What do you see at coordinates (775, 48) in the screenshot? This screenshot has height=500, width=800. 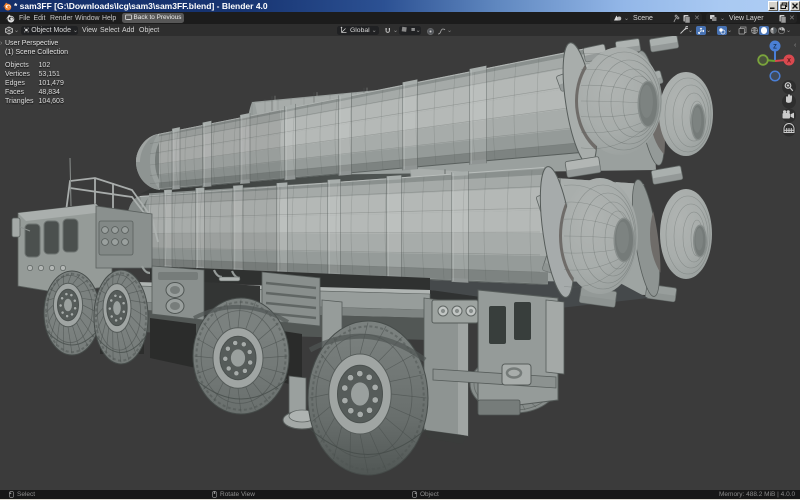 I see `svg-text: Z` at bounding box center [775, 48].